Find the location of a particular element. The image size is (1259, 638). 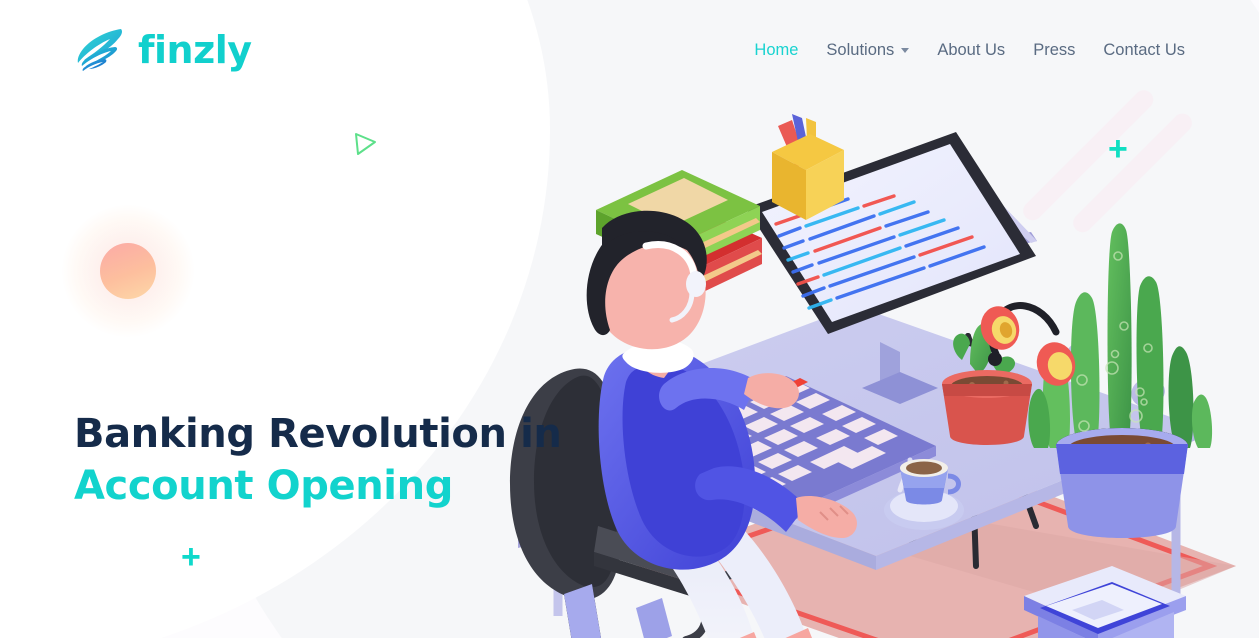

play-triangle-outline-icon is located at coordinates (365, 144).